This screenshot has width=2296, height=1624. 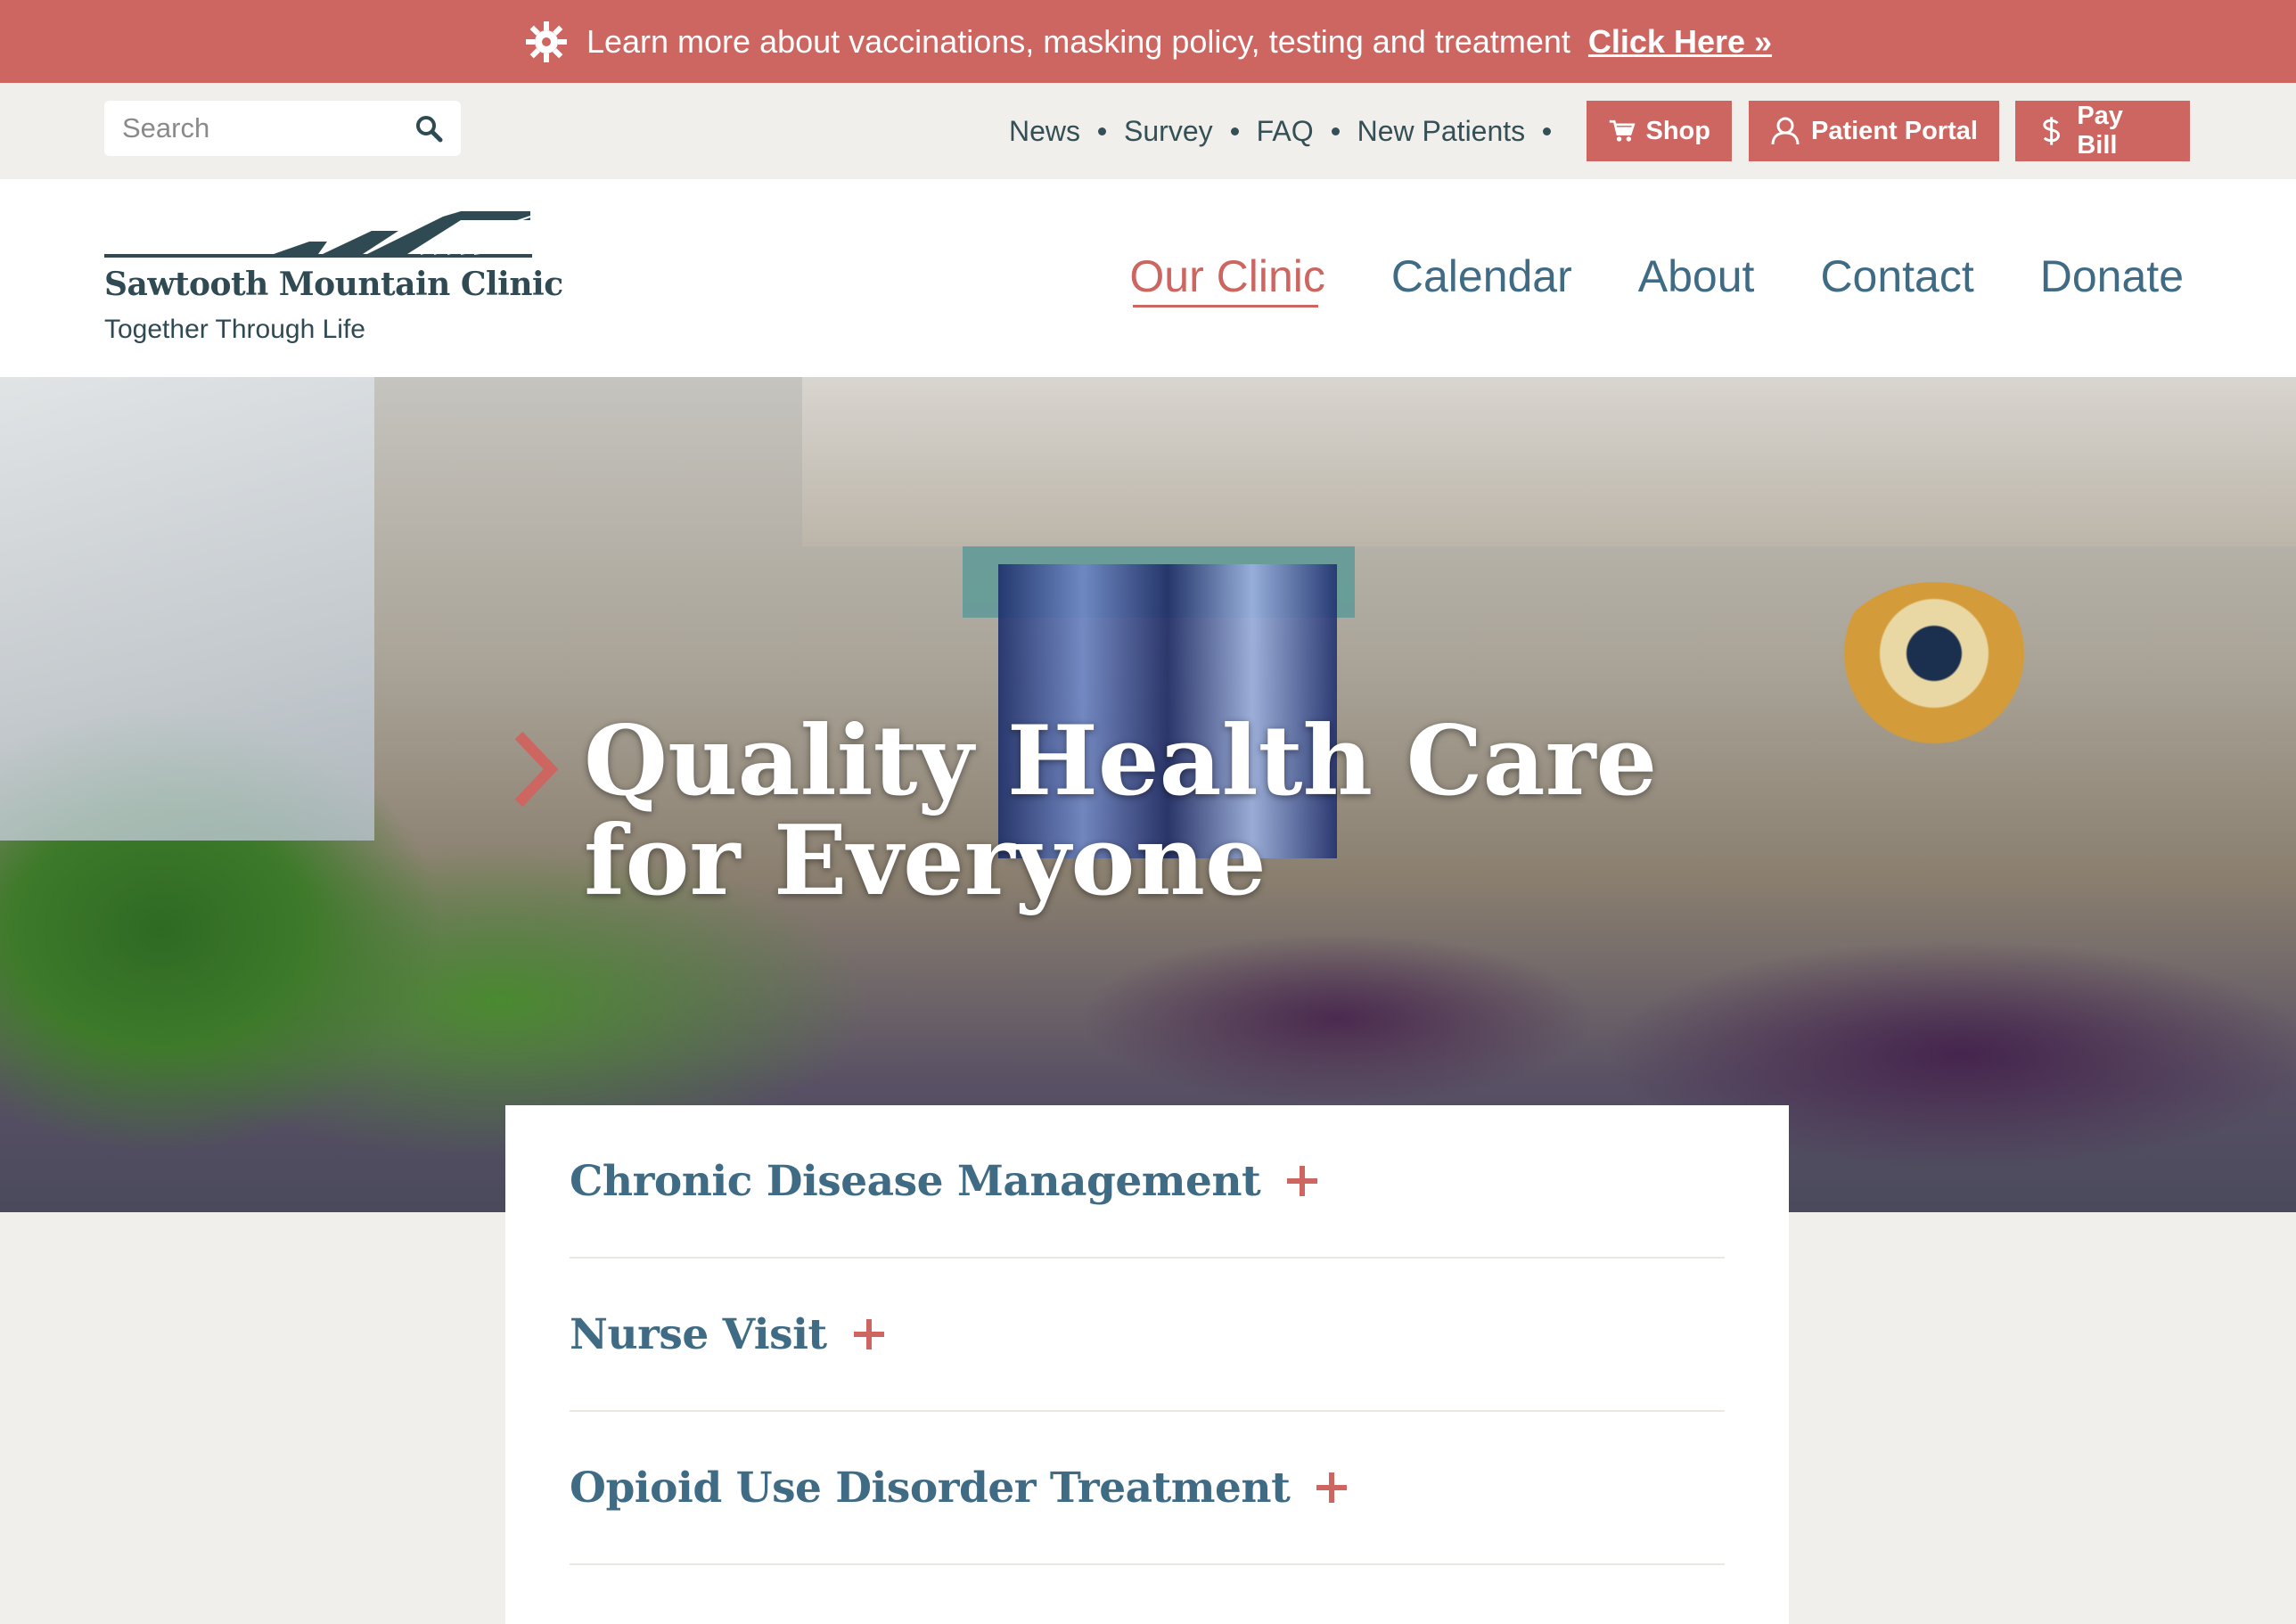 I want to click on patient-portal-label: Patient Portal, so click(x=1895, y=130).